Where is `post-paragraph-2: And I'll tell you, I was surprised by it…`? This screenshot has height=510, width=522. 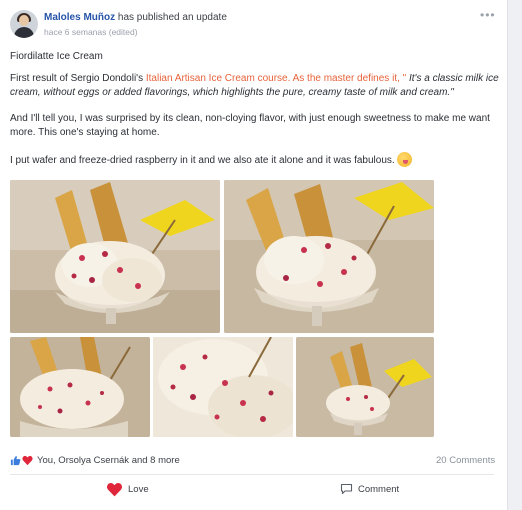
post-paragraph-2: And I'll tell you, I was surprised by it… is located at coordinates (250, 125).